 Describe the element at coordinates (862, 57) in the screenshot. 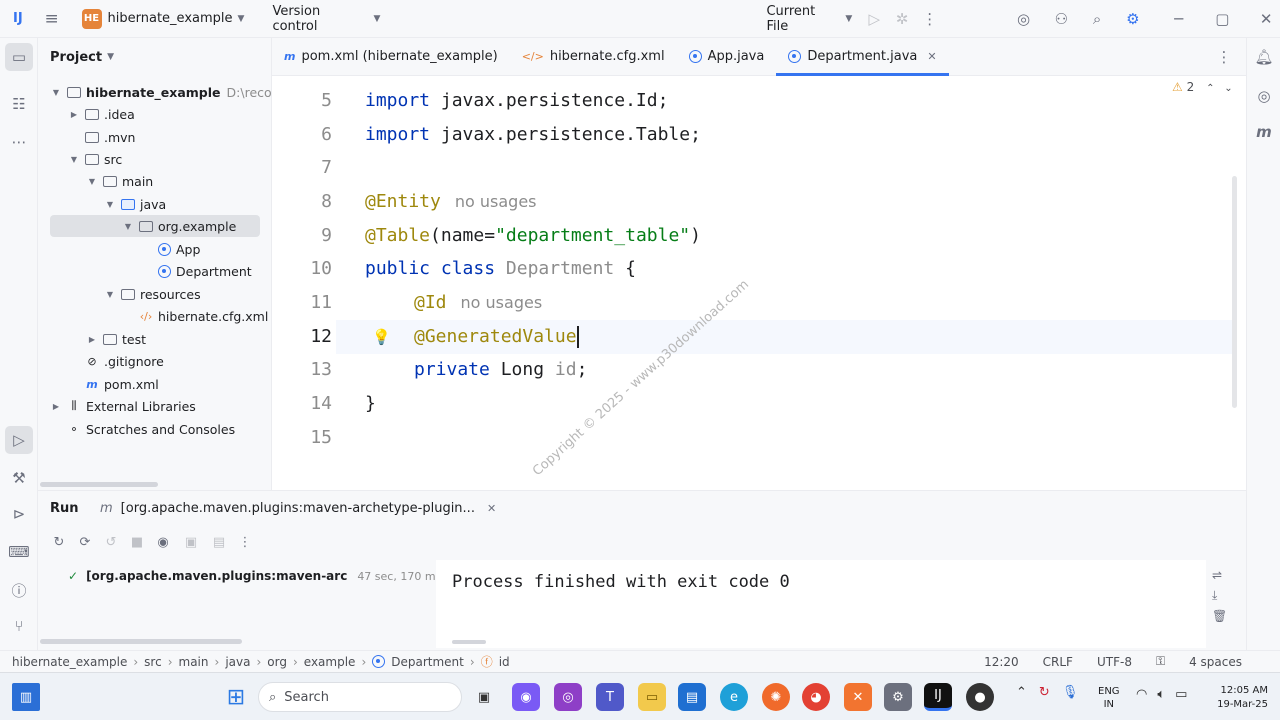

I see `tab-department-java: Department.java ✕` at that location.